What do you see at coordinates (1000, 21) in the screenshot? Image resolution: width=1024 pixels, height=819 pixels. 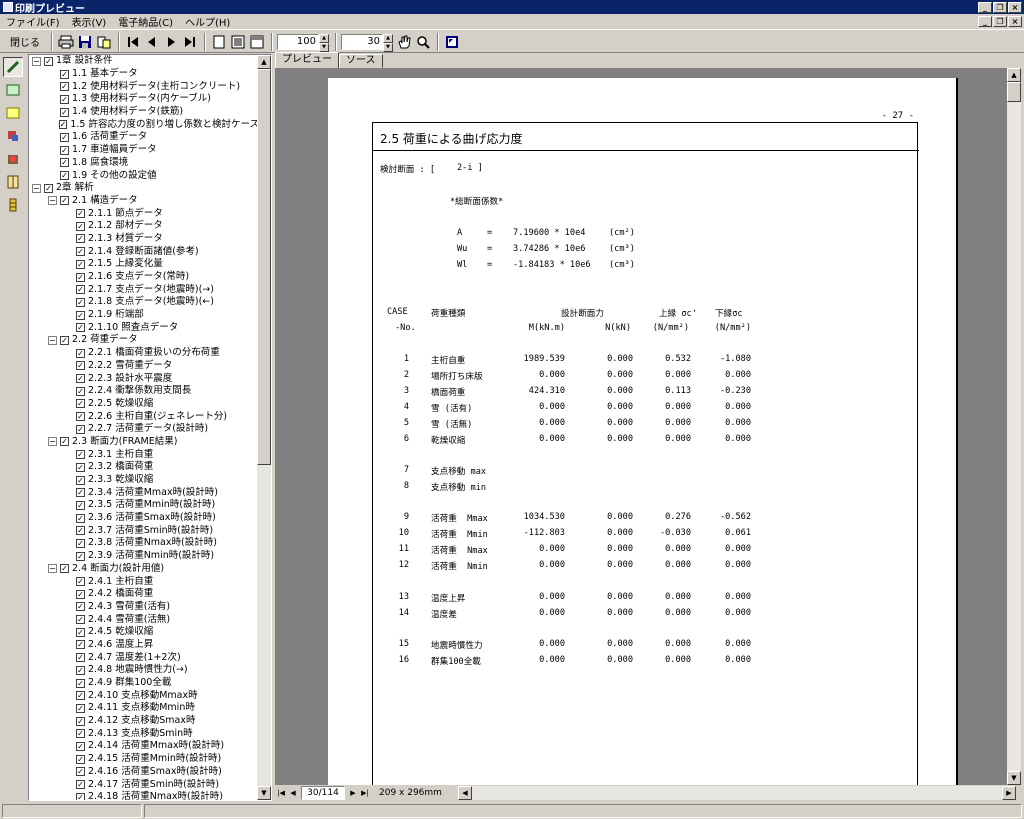 I see `mdi-restore-button: ❐` at bounding box center [1000, 21].